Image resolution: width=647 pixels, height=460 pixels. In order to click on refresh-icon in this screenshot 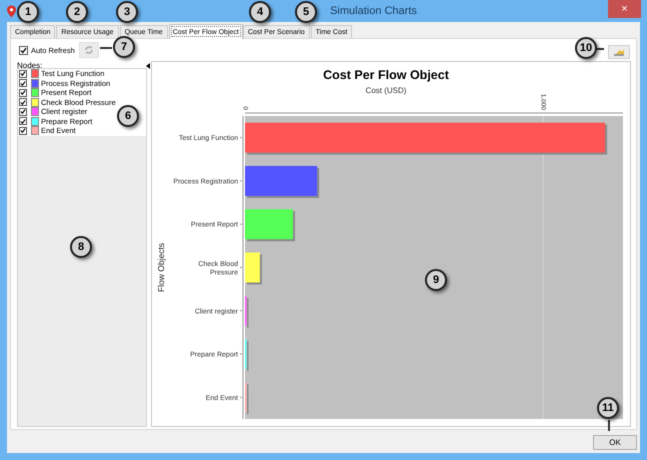, I will do `click(89, 50)`.